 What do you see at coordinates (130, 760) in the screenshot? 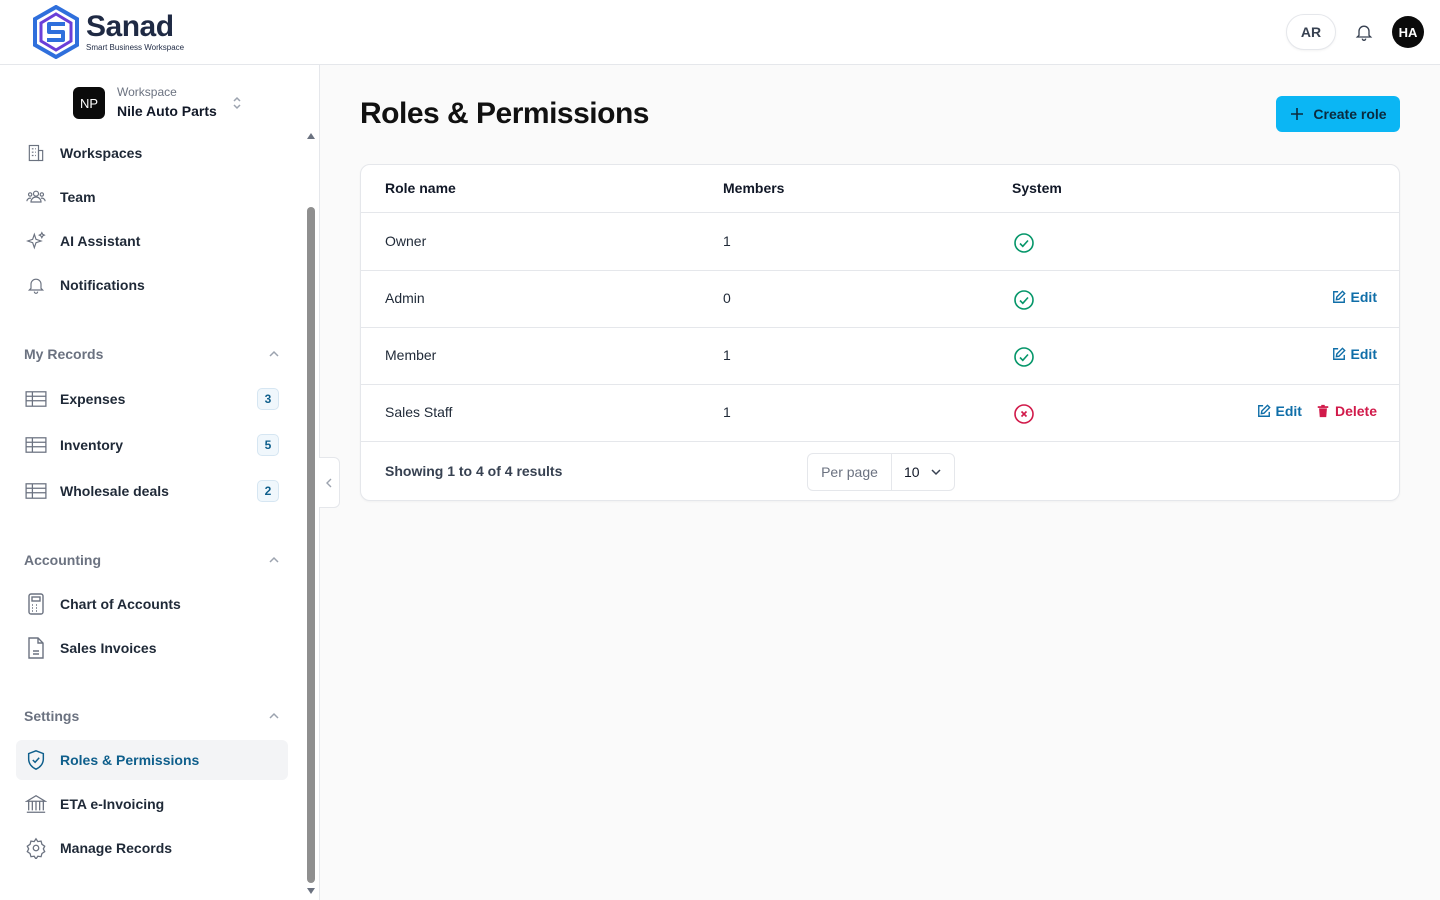
I see `sidebar-item-label: Roles & Permissions` at bounding box center [130, 760].